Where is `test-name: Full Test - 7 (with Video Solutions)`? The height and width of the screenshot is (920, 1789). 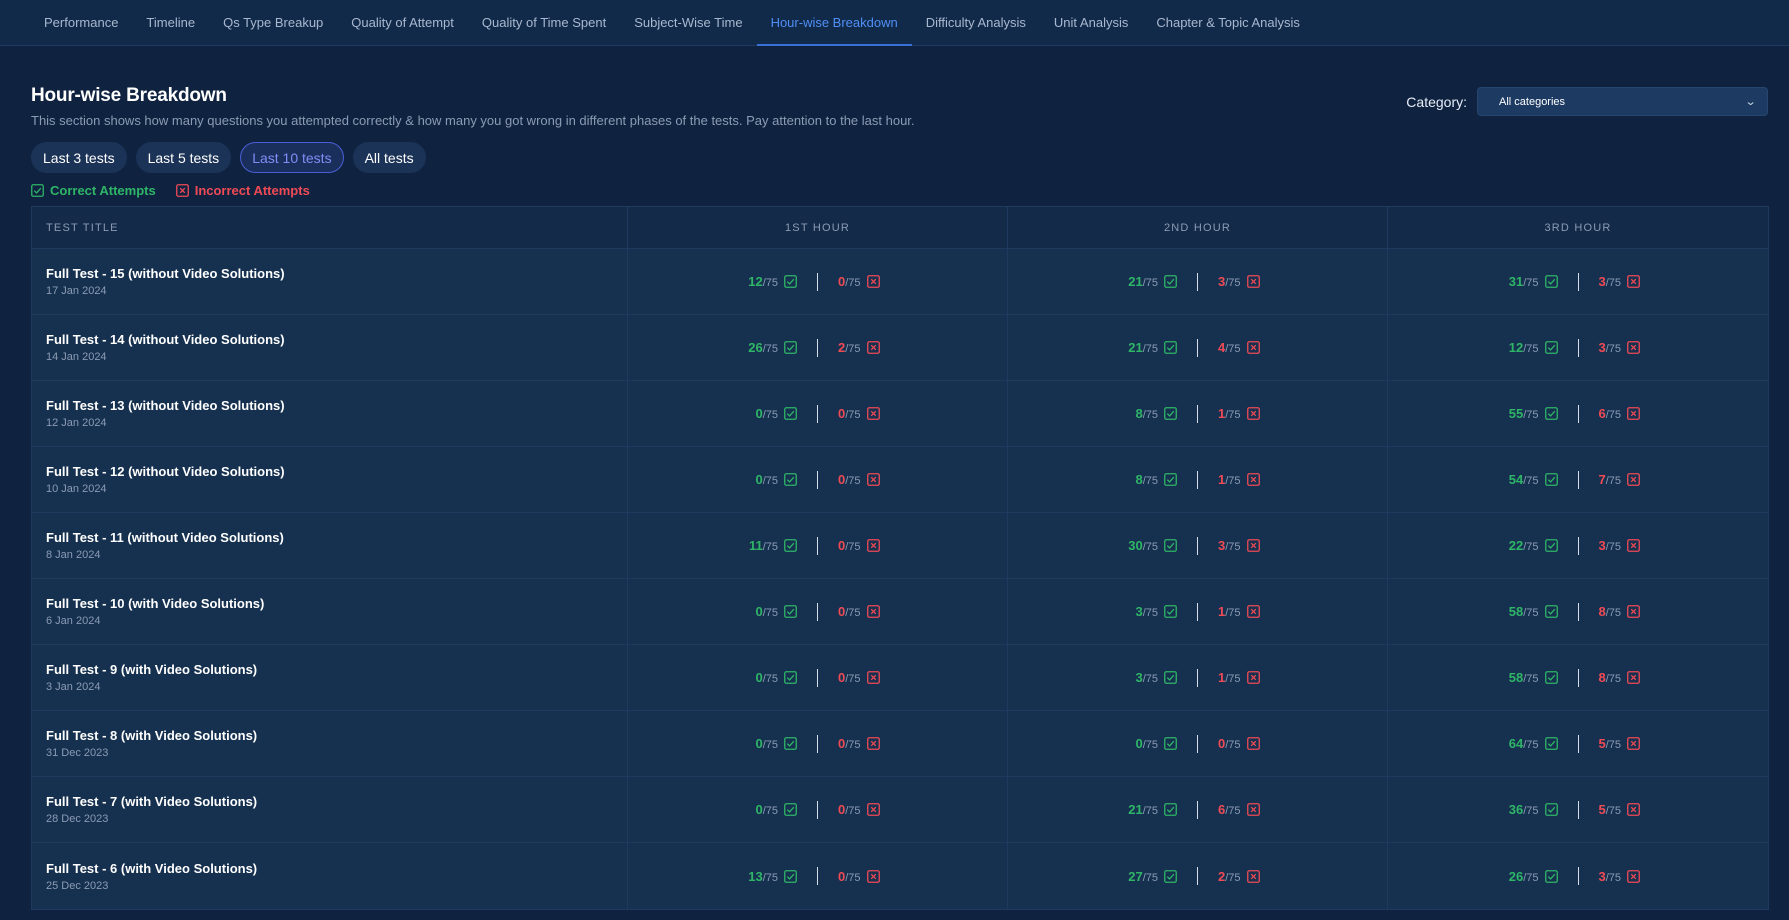
test-name: Full Test - 7 (with Video Solutions) is located at coordinates (336, 801).